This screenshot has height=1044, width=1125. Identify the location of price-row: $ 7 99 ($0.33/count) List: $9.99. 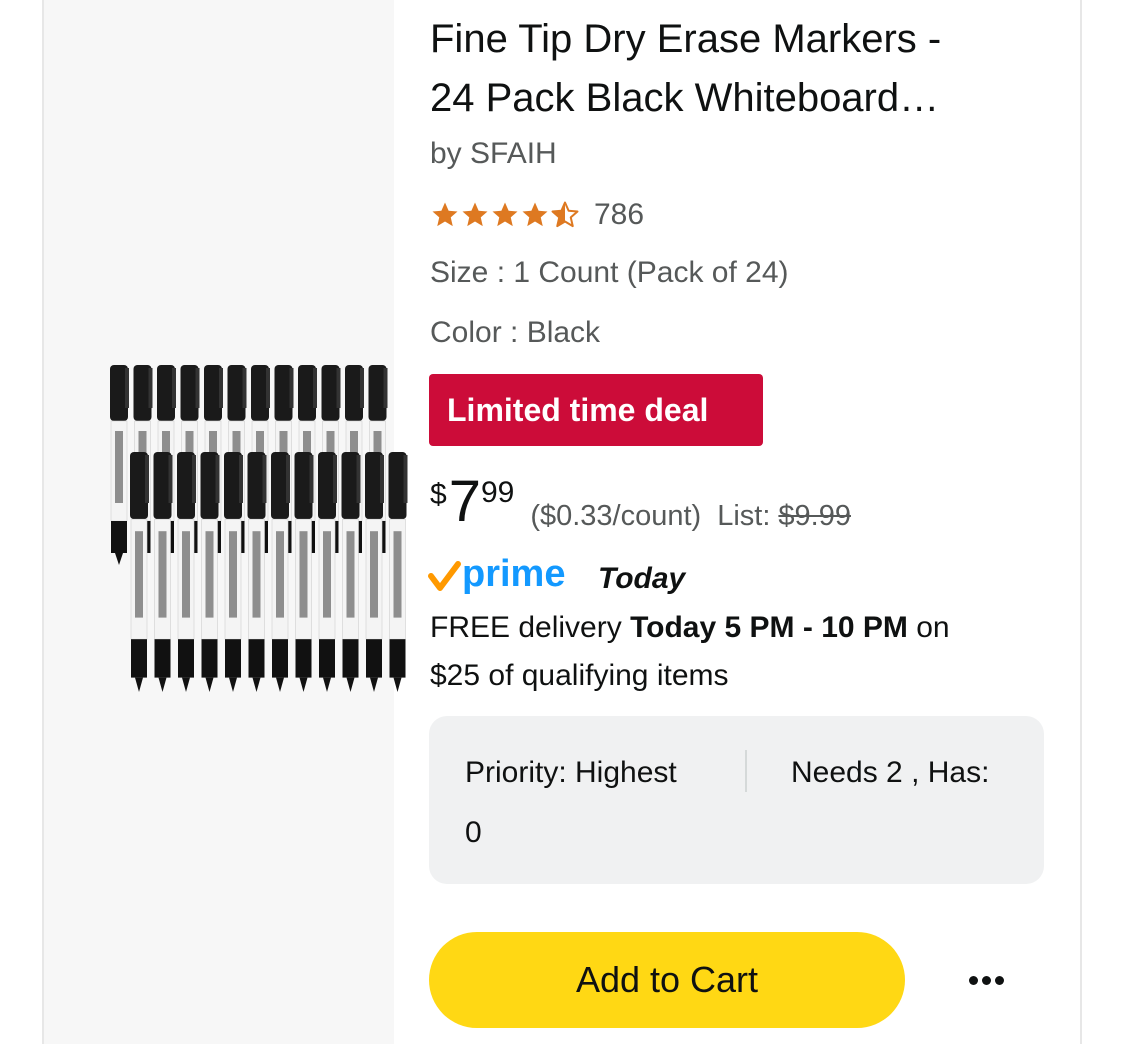
(640, 507).